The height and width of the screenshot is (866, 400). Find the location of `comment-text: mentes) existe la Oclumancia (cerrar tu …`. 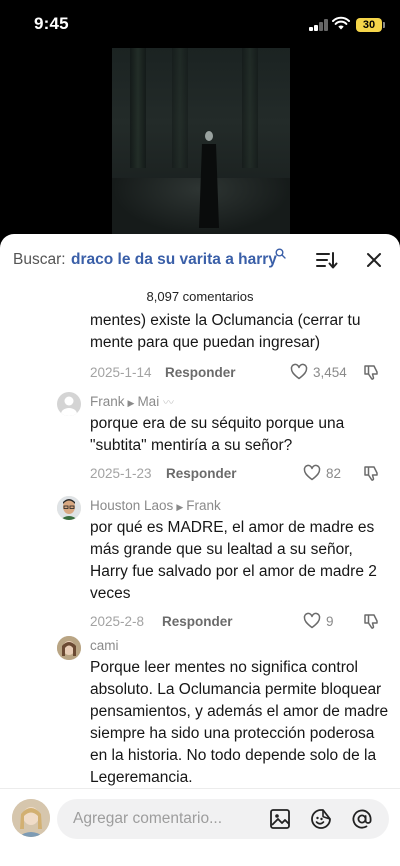

comment-text: mentes) existe la Oclumancia (cerrar tu … is located at coordinates (225, 331).